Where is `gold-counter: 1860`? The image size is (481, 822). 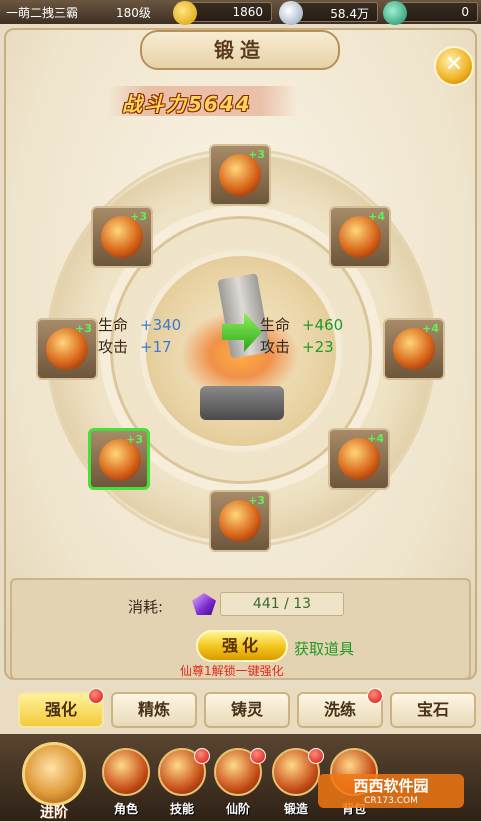
gold-counter: 1860 is located at coordinates (222, 13).